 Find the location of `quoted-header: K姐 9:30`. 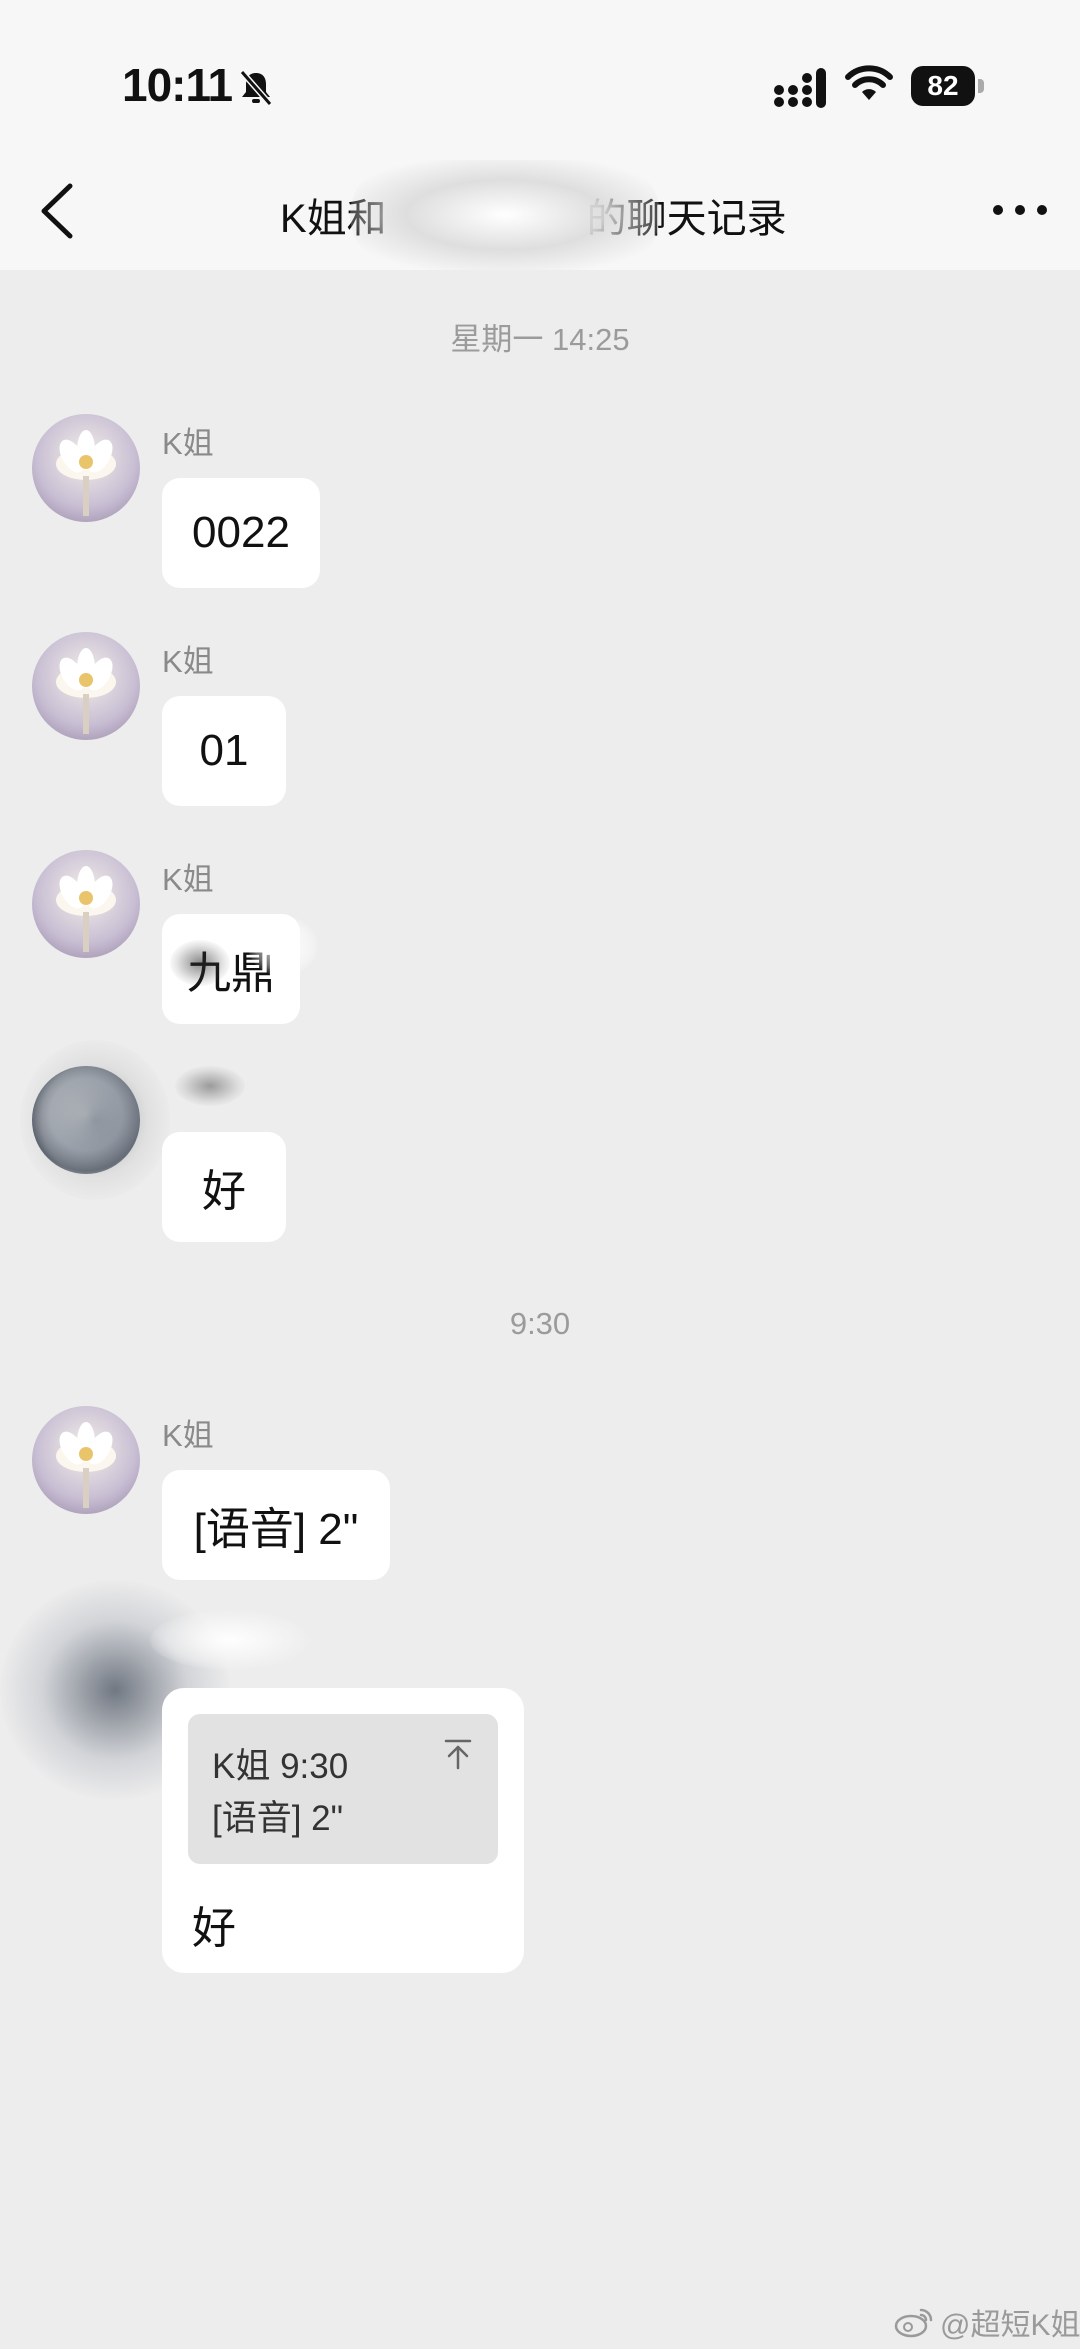

quoted-header: K姐 9:30 is located at coordinates (280, 1766).